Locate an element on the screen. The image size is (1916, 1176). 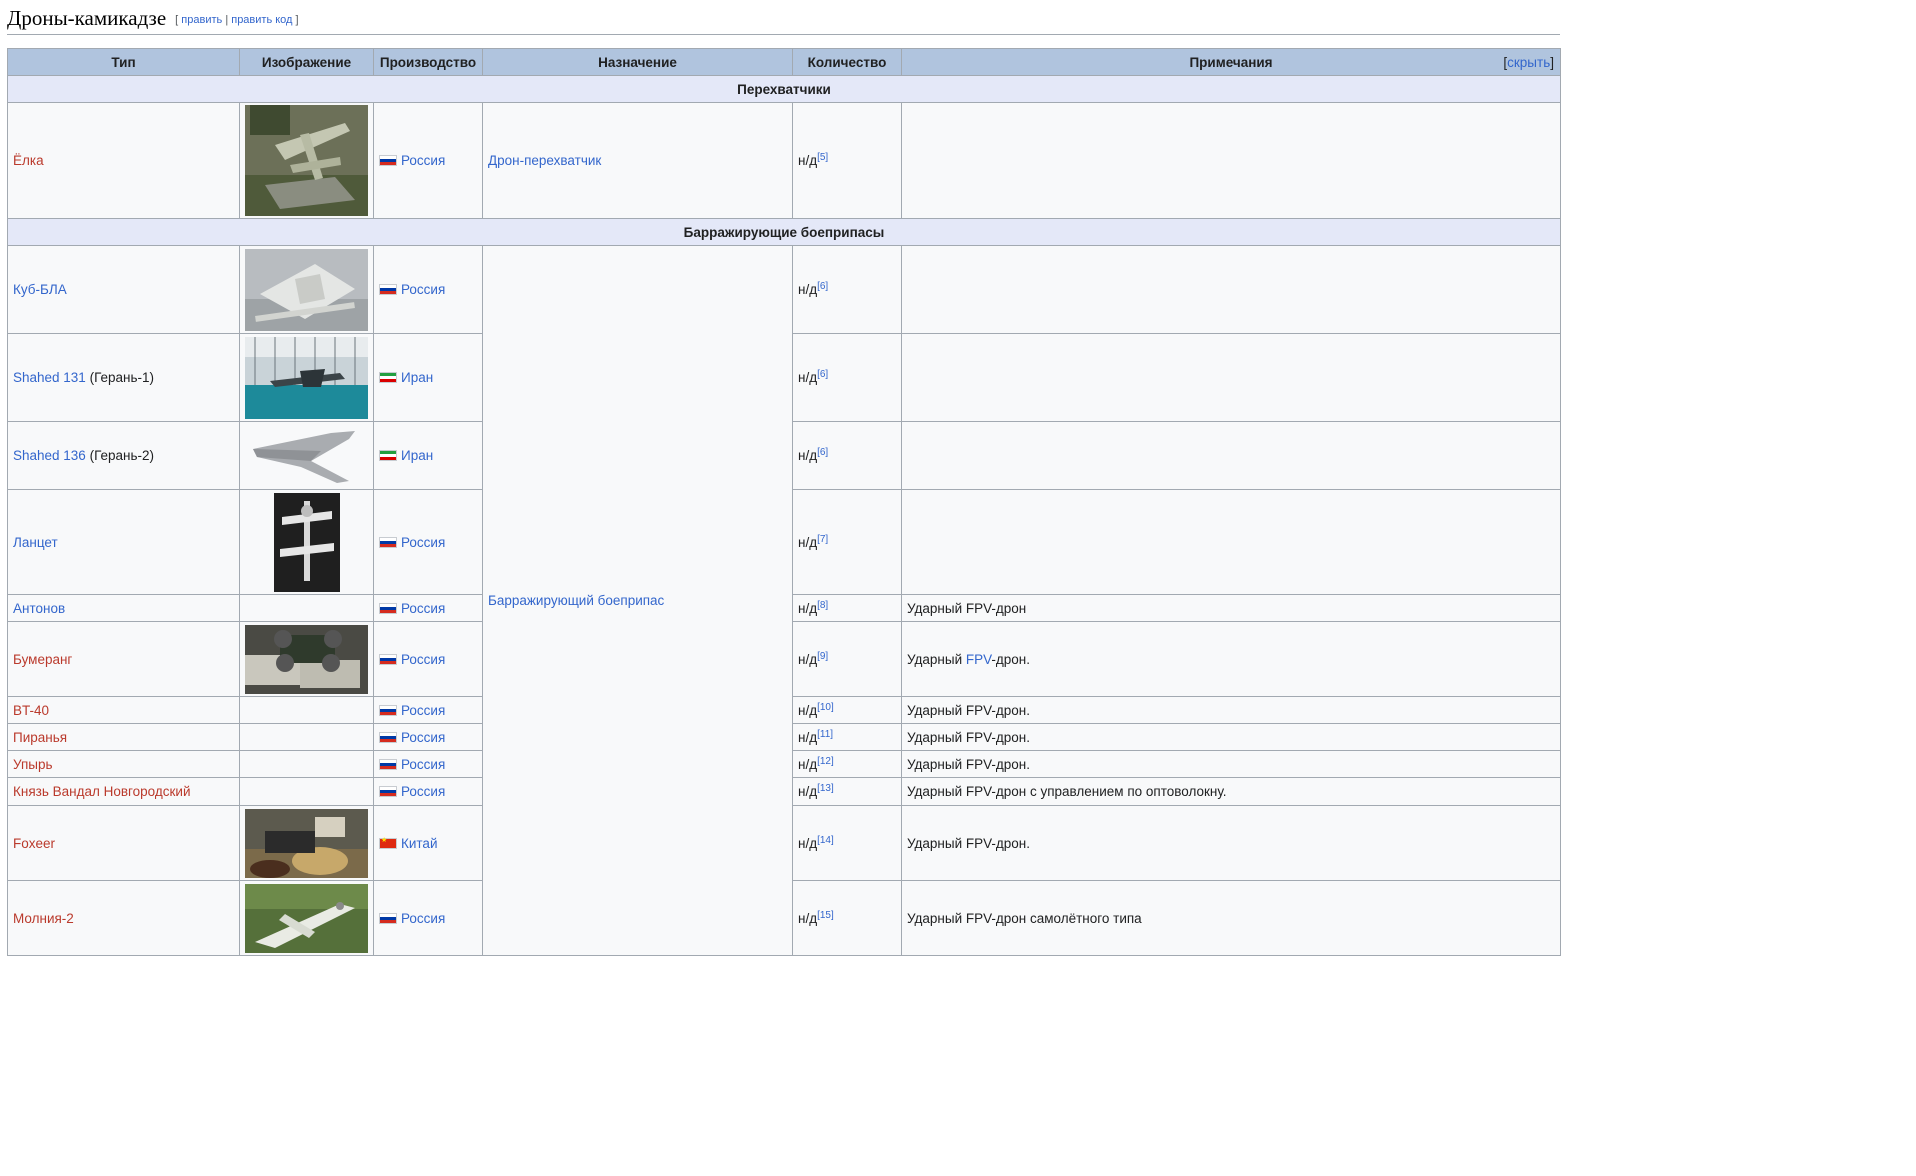
lancet-photo is located at coordinates (306, 542).